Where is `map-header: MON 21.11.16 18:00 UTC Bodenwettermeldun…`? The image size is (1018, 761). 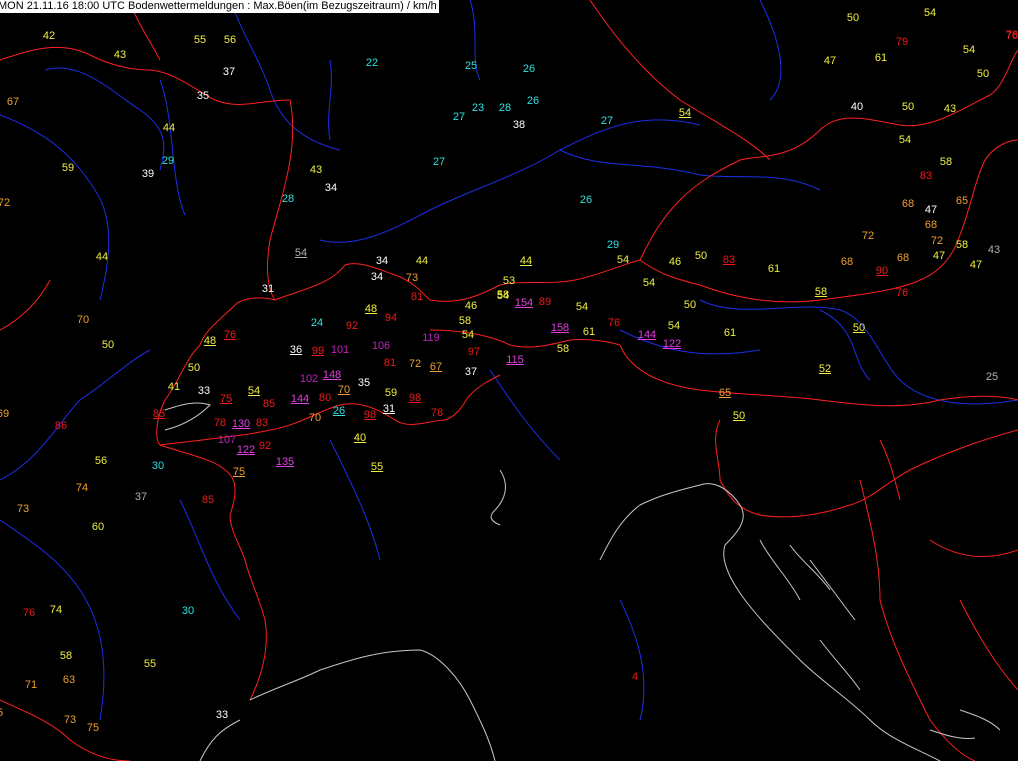
map-header: MON 21.11.16 18:00 UTC Bodenwettermeldun… is located at coordinates (219, 6).